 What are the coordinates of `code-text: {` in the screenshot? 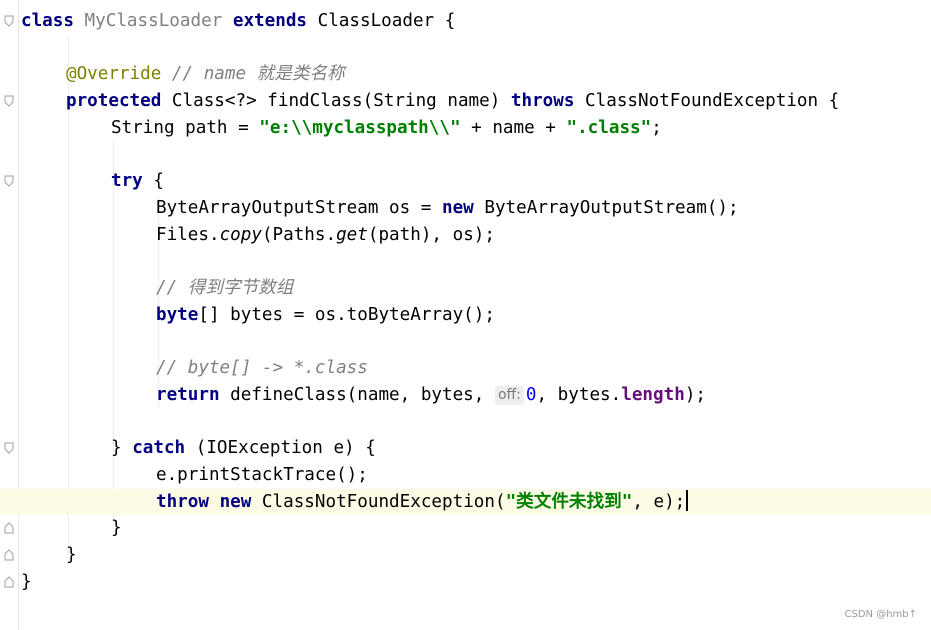 It's located at (153, 181).